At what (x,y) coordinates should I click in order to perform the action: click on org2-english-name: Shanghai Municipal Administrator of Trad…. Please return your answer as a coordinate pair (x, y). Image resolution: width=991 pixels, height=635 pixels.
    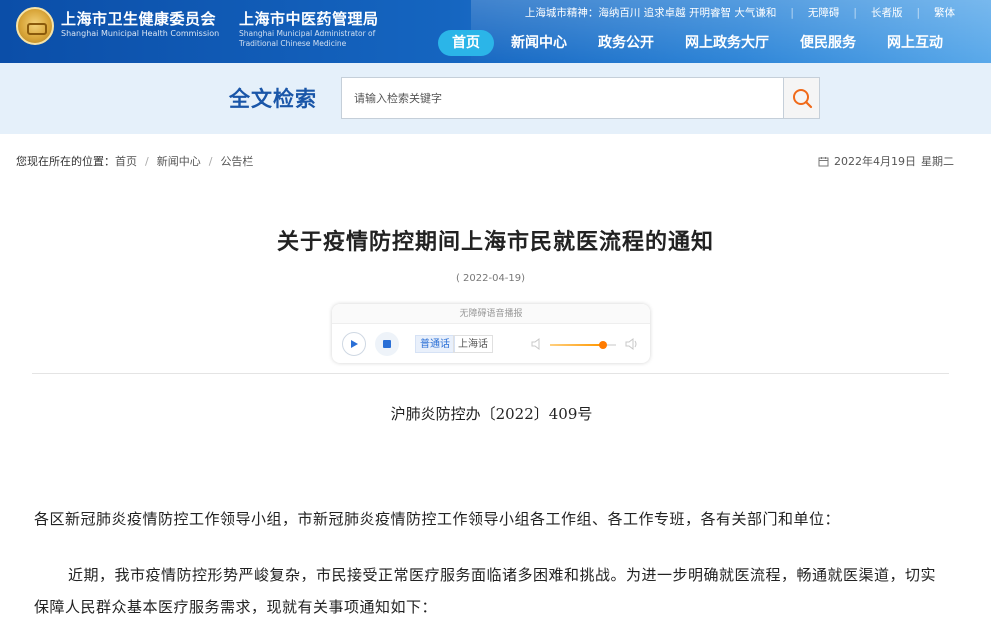
    Looking at the image, I should click on (307, 38).